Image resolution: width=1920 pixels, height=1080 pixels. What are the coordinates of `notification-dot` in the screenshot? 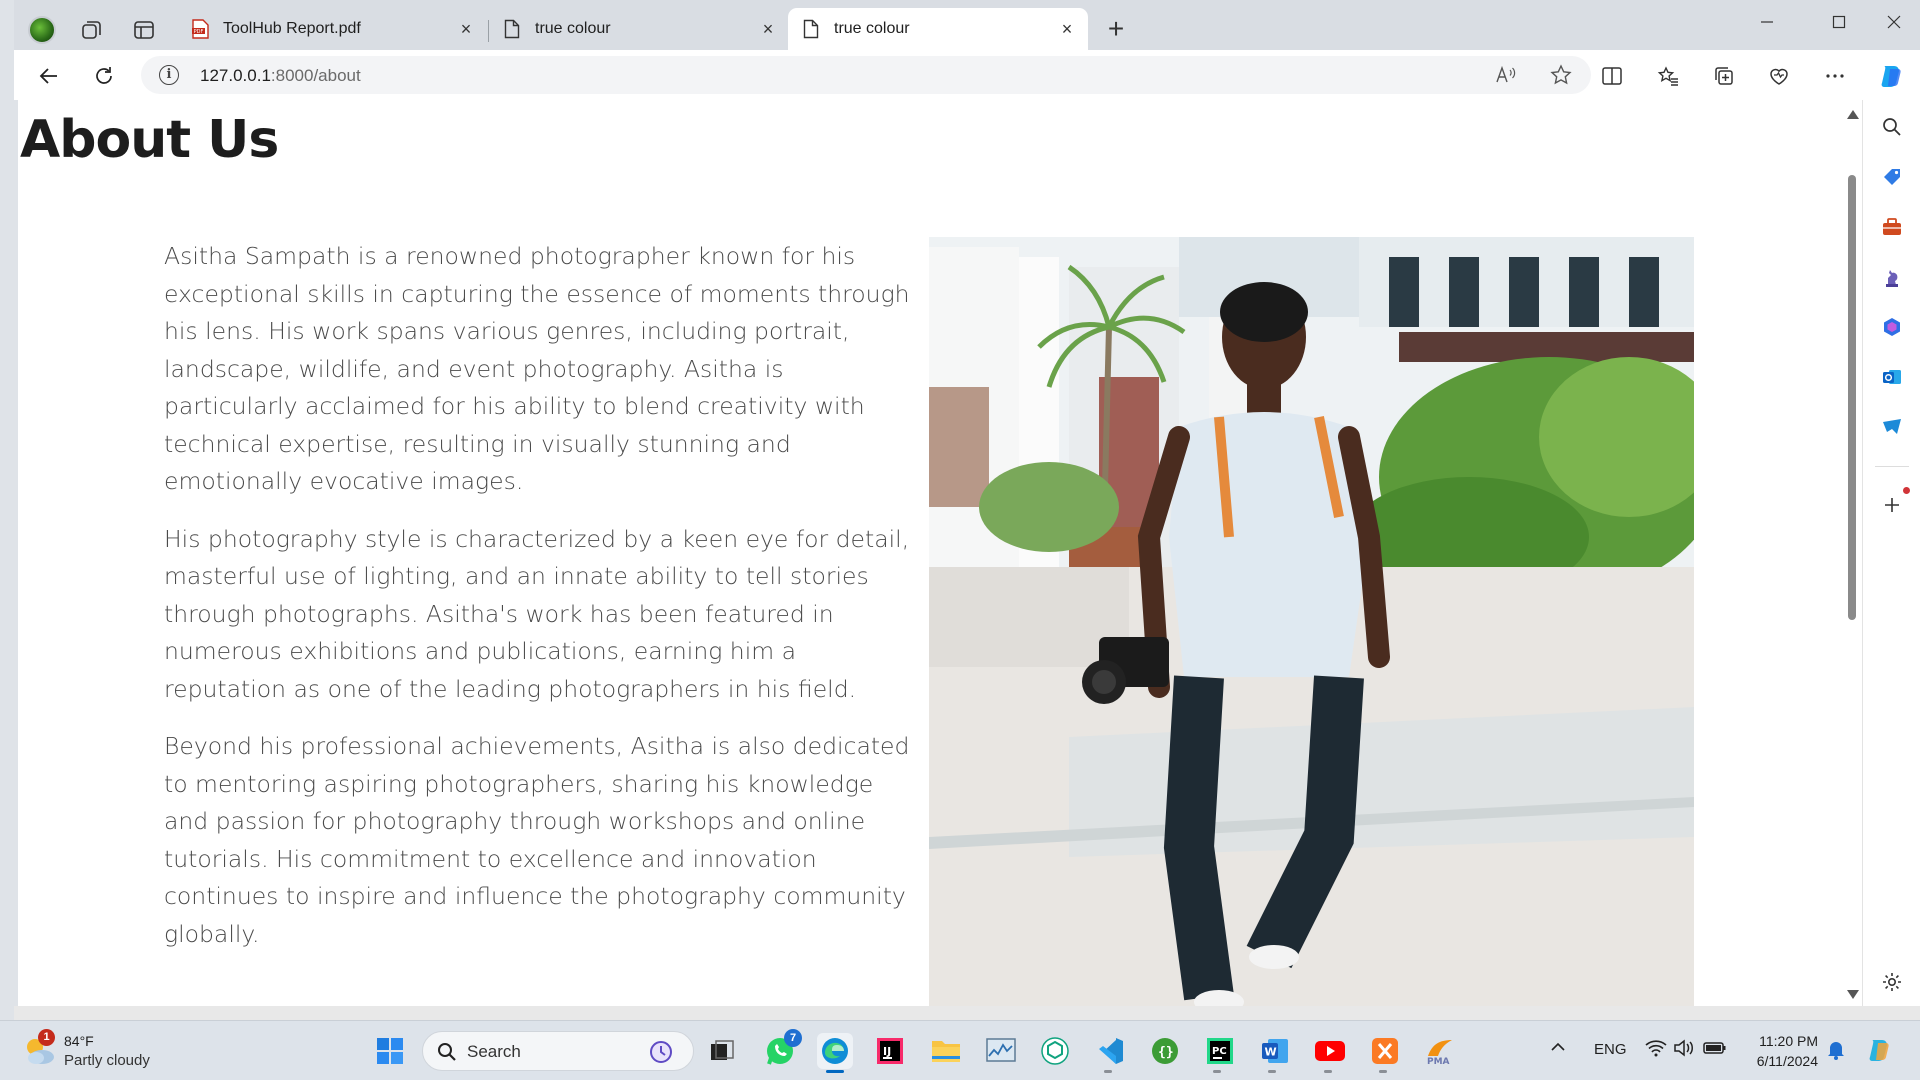 It's located at (1906, 490).